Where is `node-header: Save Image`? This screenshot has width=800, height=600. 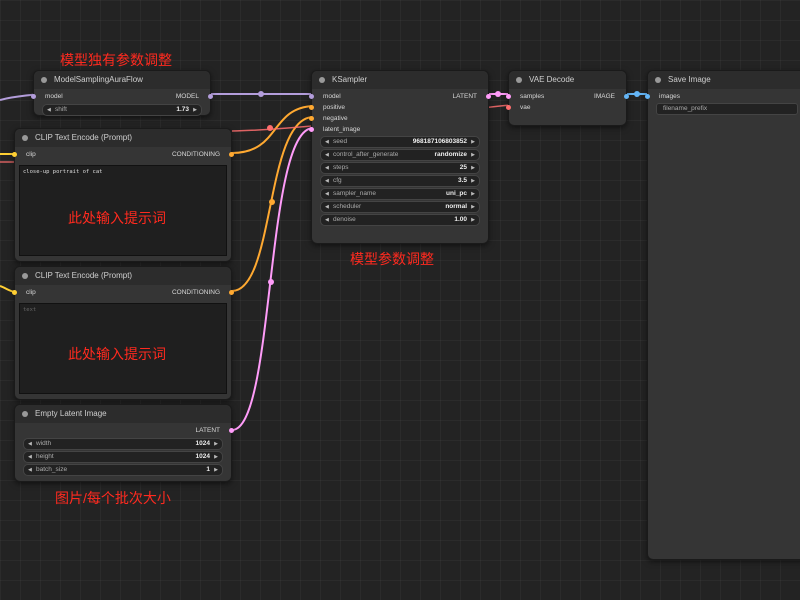 node-header: Save Image is located at coordinates (724, 80).